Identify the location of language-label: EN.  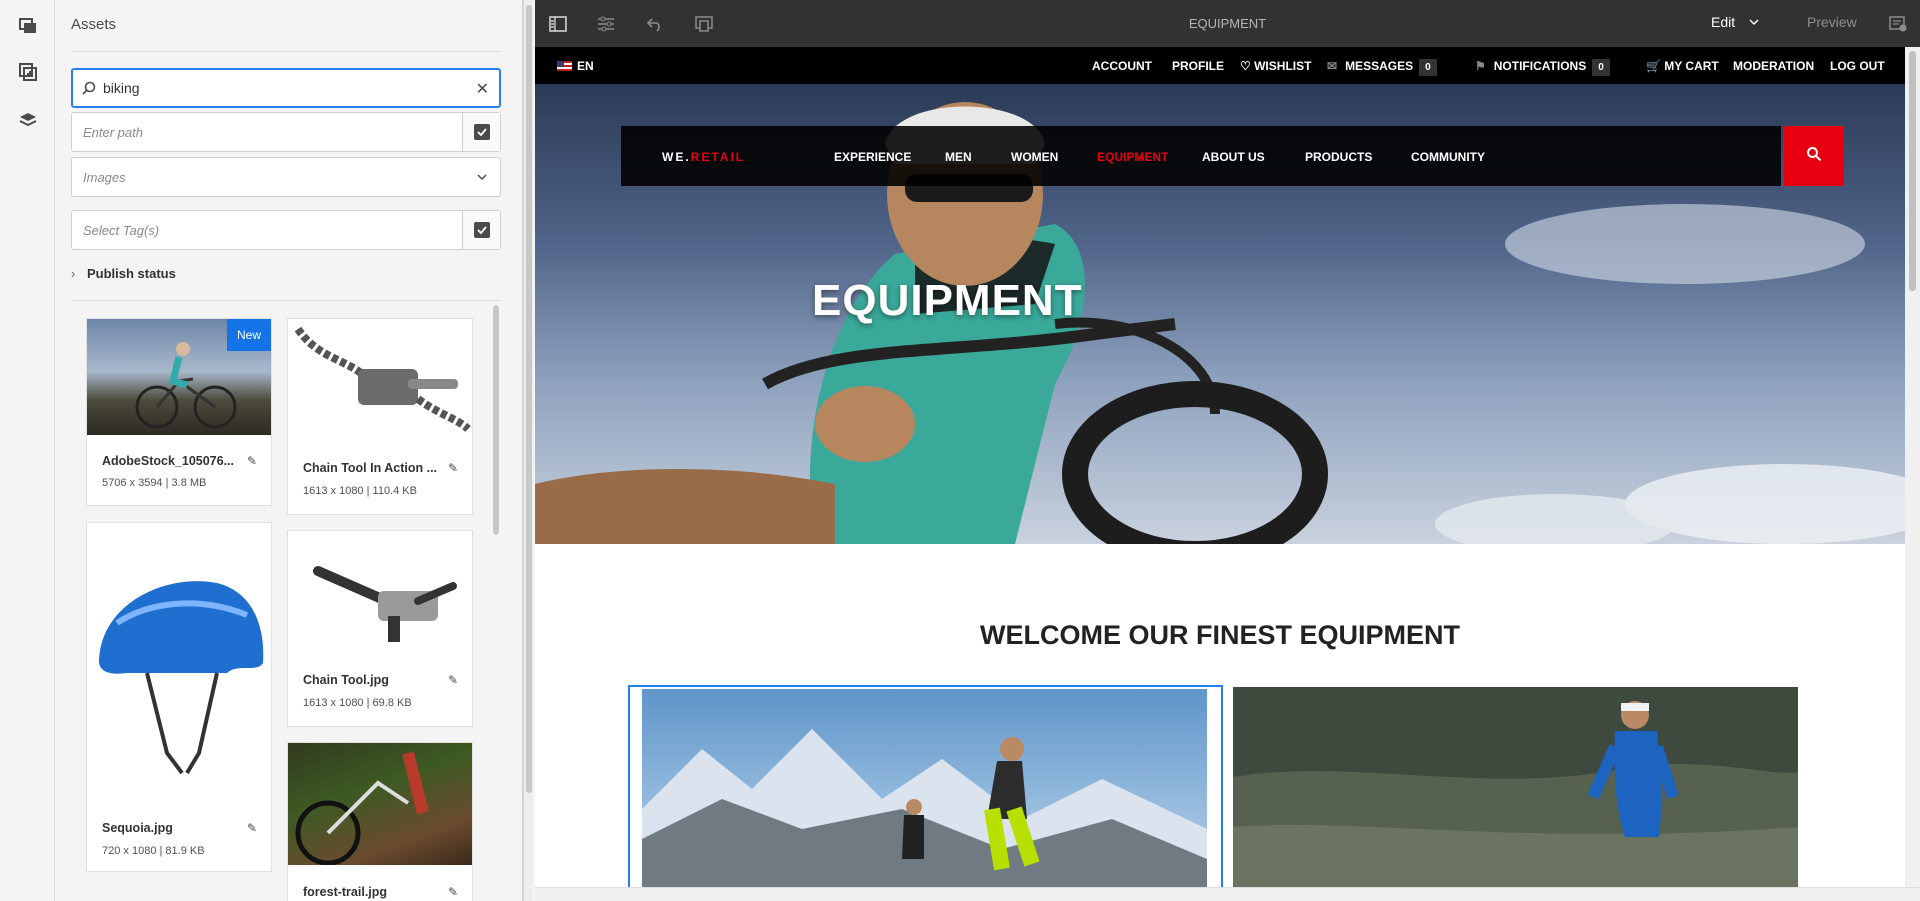
(585, 66).